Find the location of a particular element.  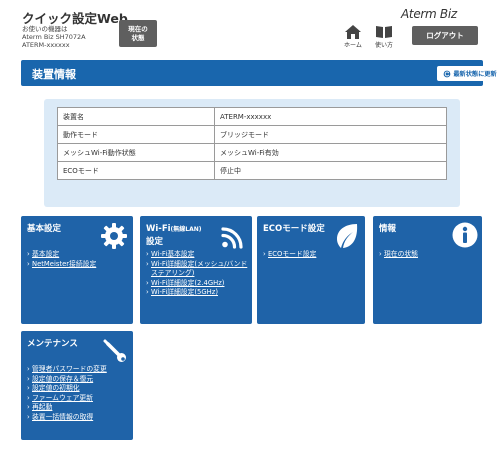

card-basic-title: 基本設定 is located at coordinates (44, 229).